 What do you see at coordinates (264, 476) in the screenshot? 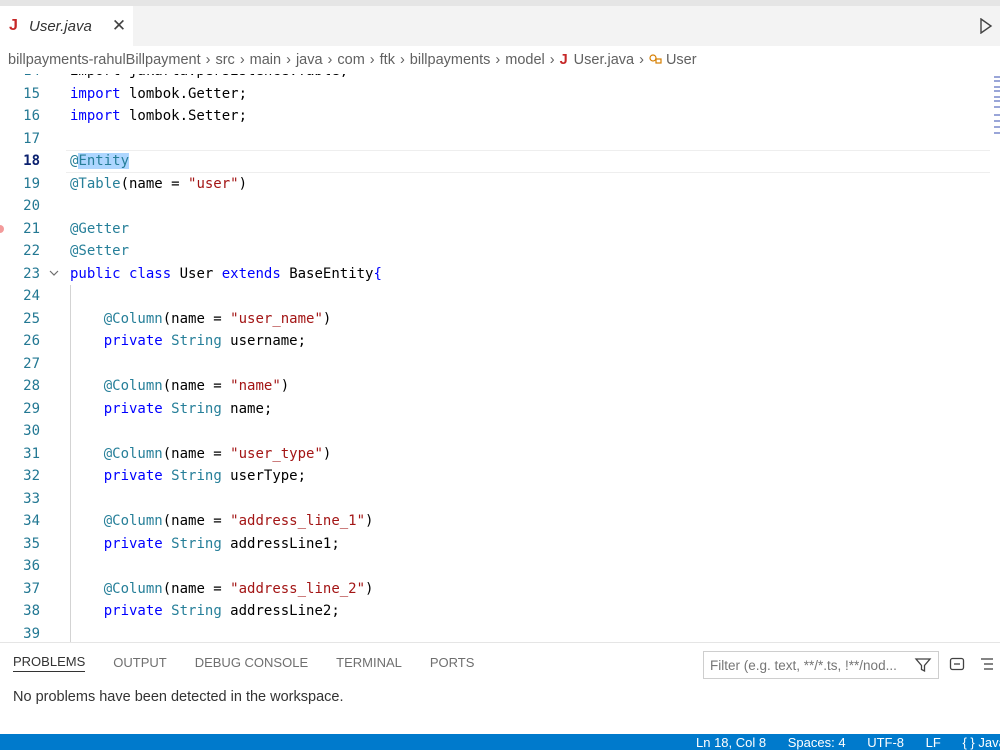
I see `field-name: userType;` at bounding box center [264, 476].